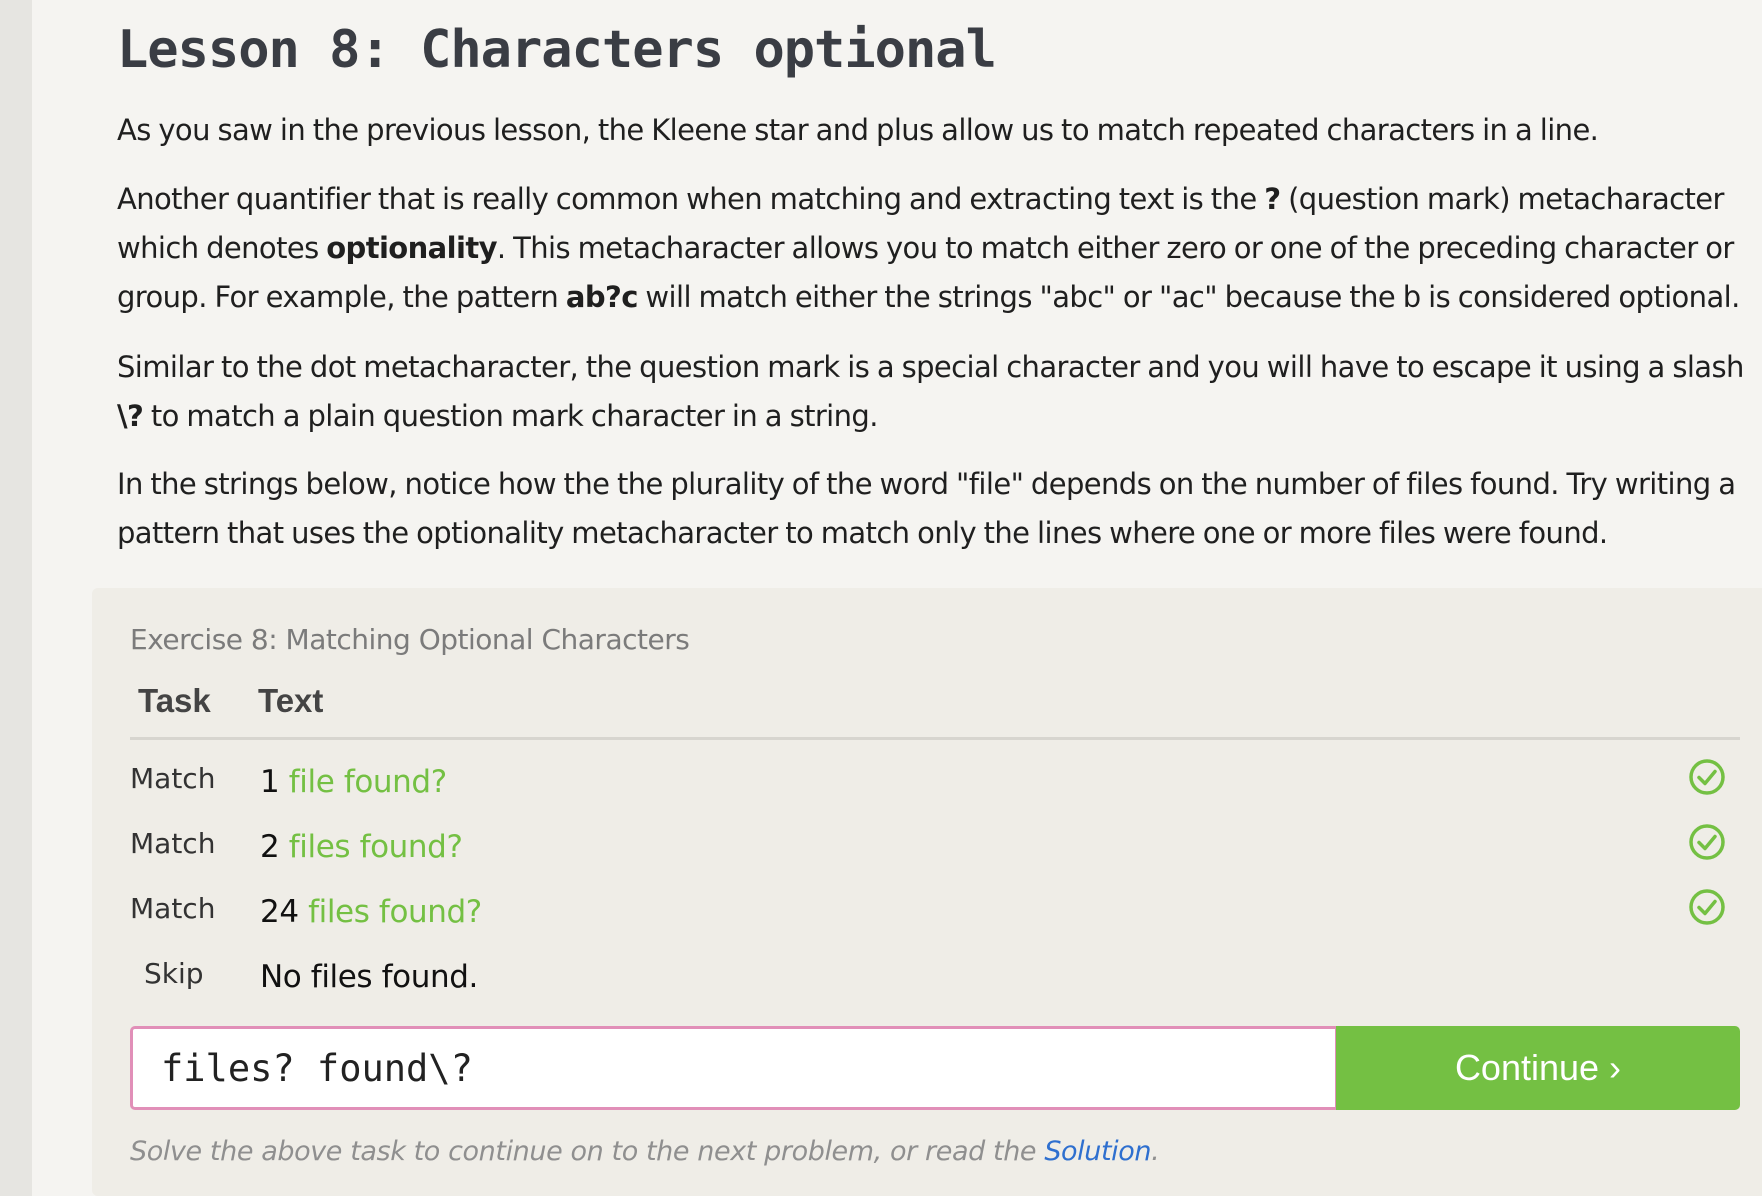 This screenshot has height=1196, width=1762. I want to click on continue-button: Continue ›, so click(1538, 1068).